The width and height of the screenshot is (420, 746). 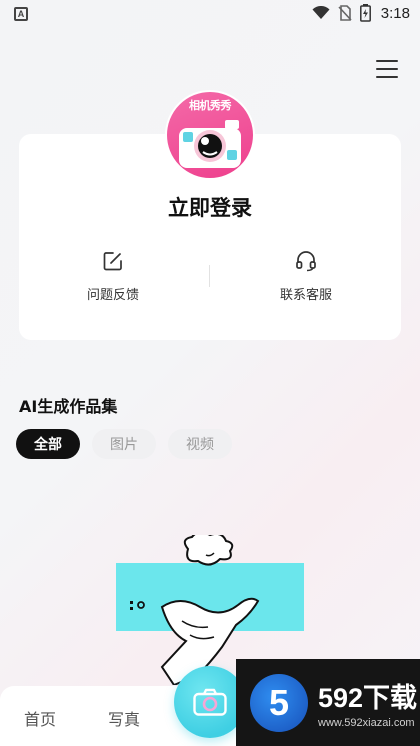 I want to click on status-bar: A 3:18, so click(x=210, y=15).